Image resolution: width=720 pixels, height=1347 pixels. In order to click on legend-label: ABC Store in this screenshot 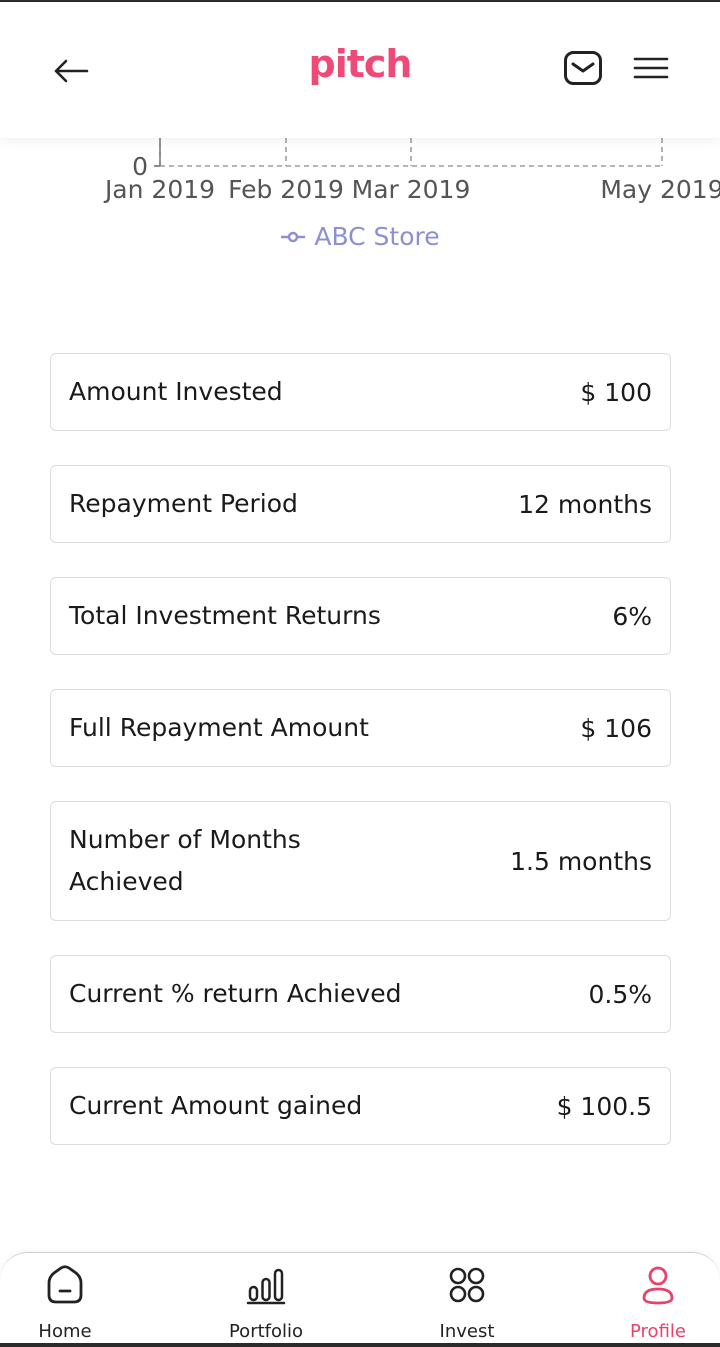, I will do `click(377, 236)`.